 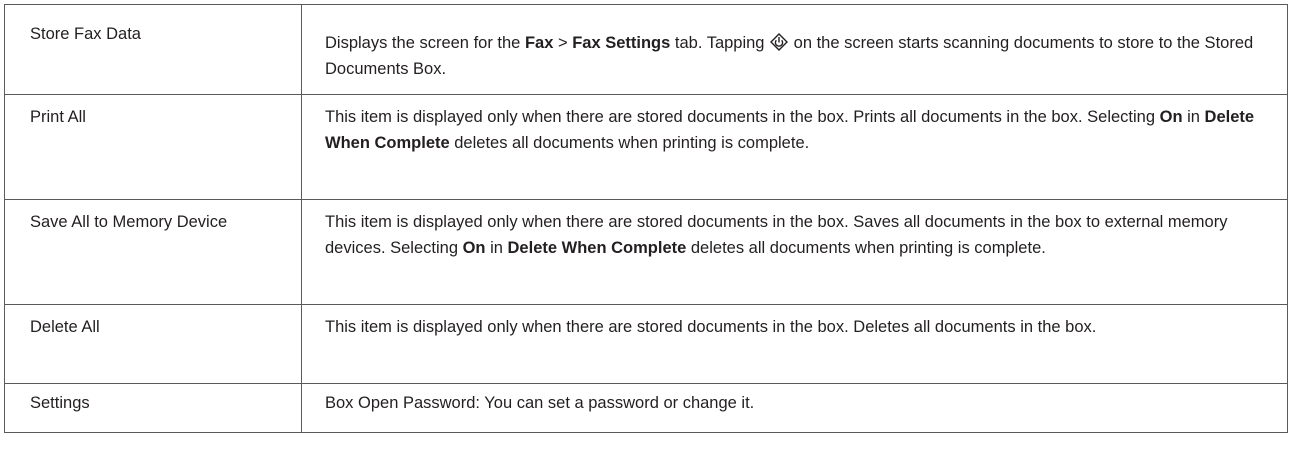 I want to click on start-icon, so click(x=779, y=42).